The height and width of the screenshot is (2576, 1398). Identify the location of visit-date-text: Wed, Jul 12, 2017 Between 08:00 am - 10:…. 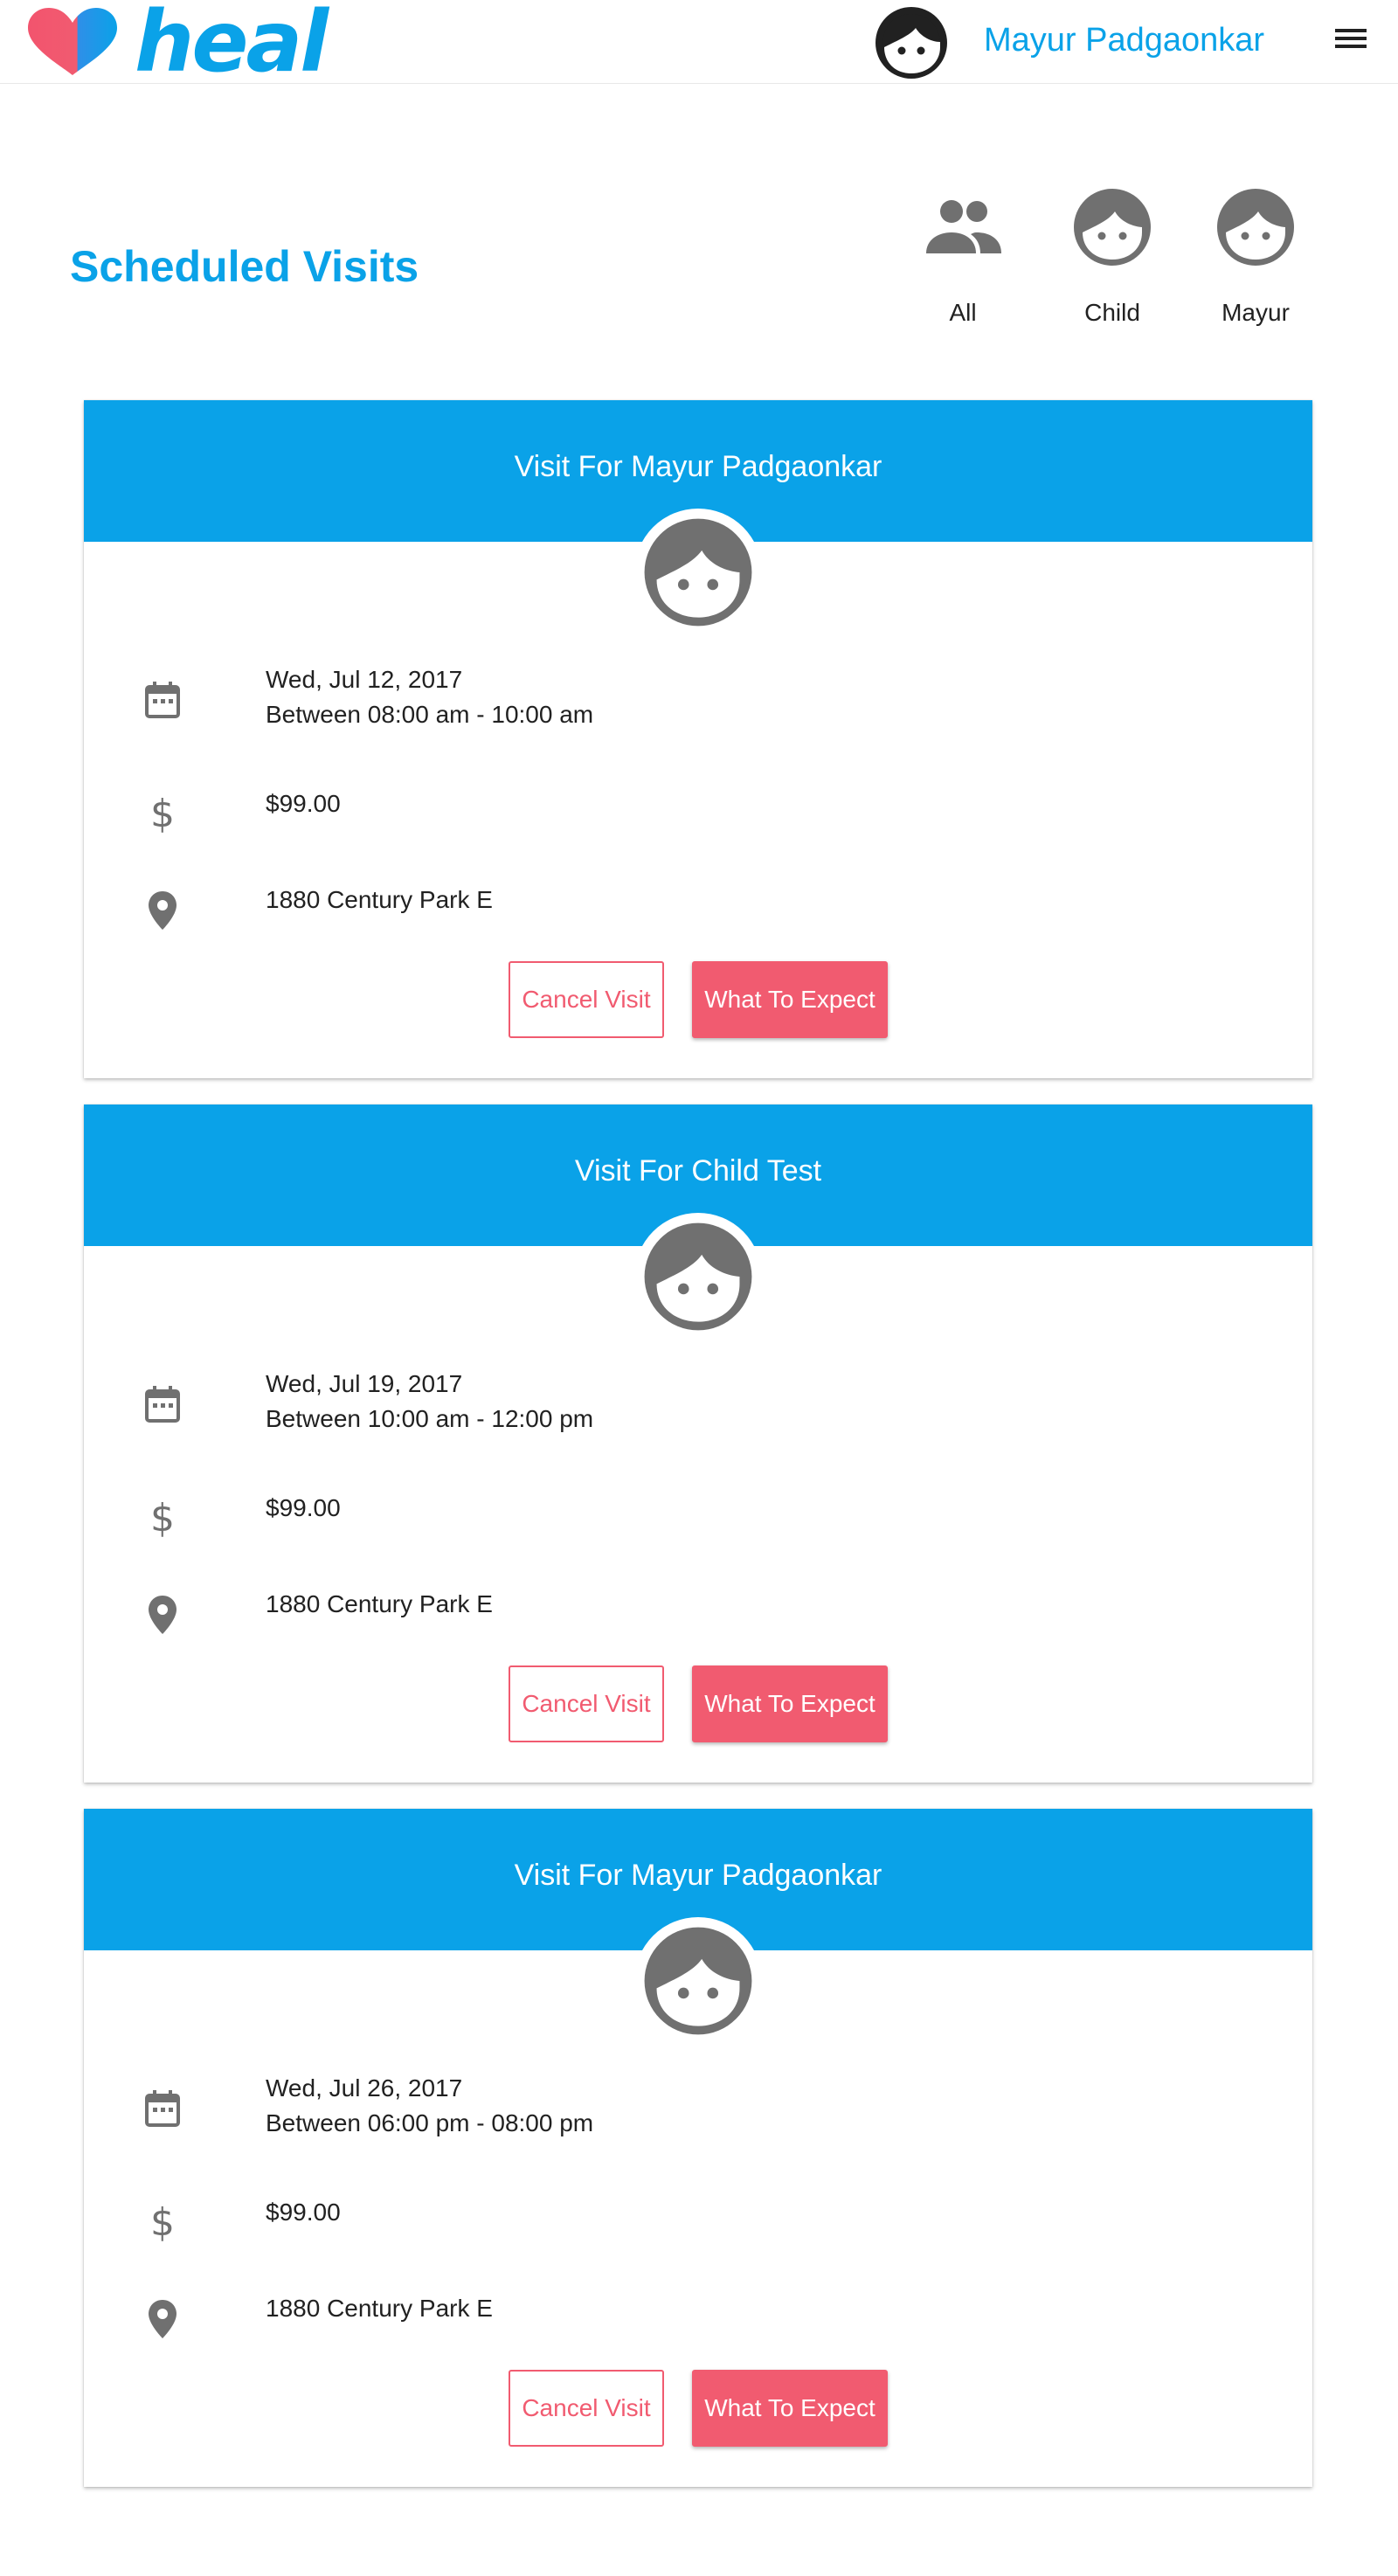
(430, 697).